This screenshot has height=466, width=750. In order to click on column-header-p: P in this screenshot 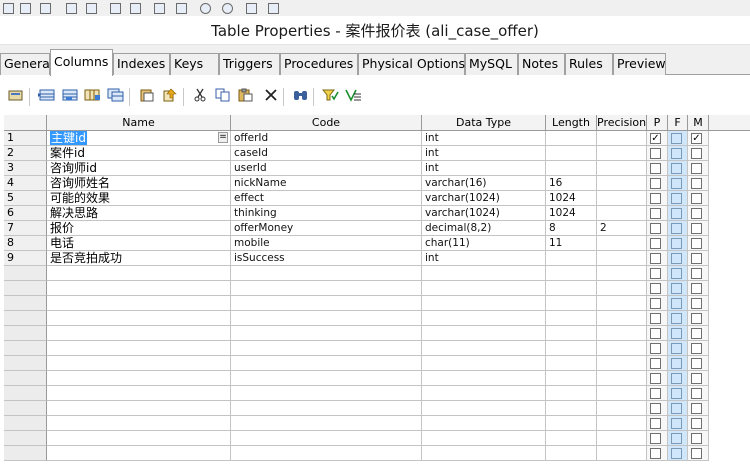, I will do `click(657, 123)`.